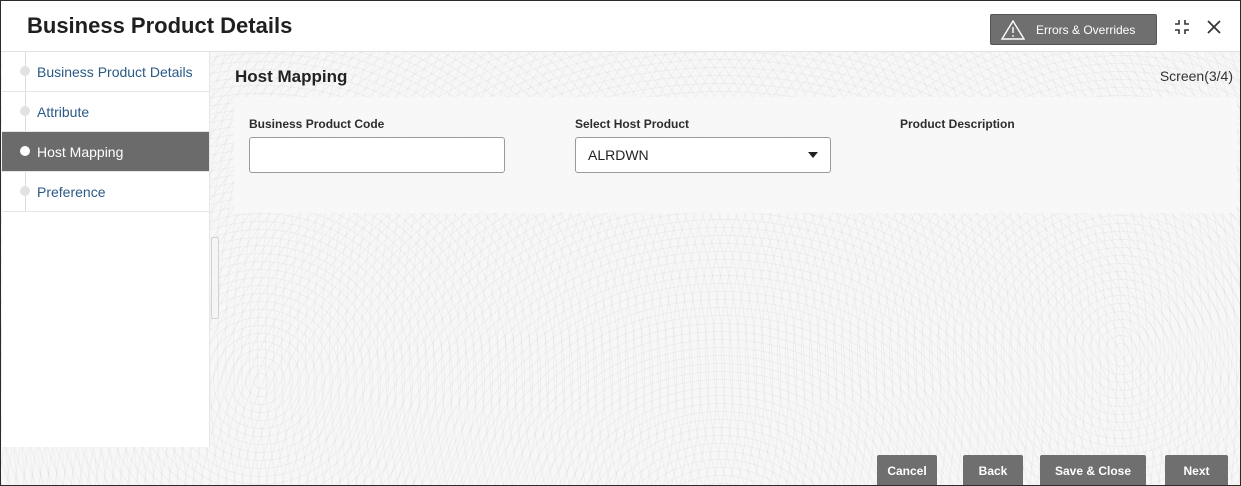  What do you see at coordinates (993, 470) in the screenshot?
I see `back-button: Back` at bounding box center [993, 470].